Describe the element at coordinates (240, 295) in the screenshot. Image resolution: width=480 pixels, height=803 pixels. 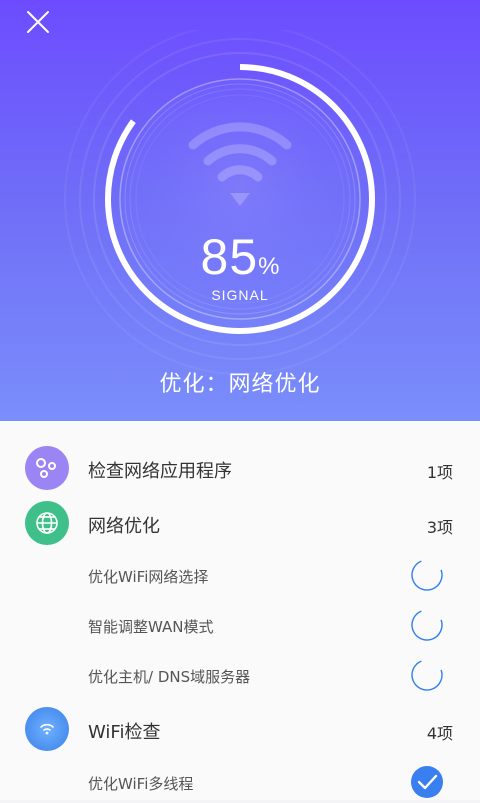
I see `signal-label: SIGNAL` at that location.